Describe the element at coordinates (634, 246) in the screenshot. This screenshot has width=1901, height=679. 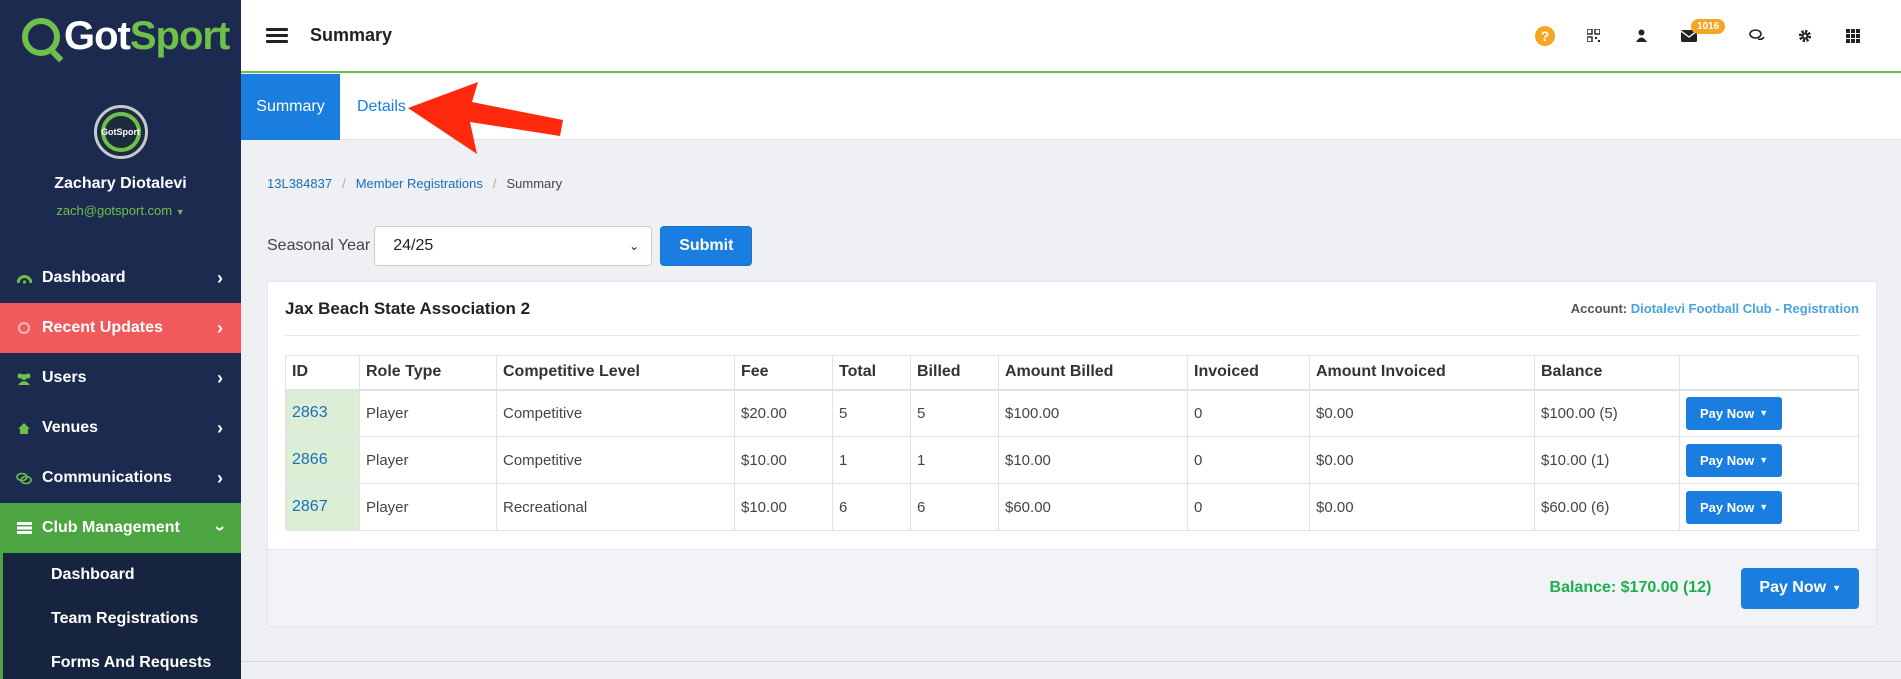
I see `chevron-down-icon: ⌄` at that location.